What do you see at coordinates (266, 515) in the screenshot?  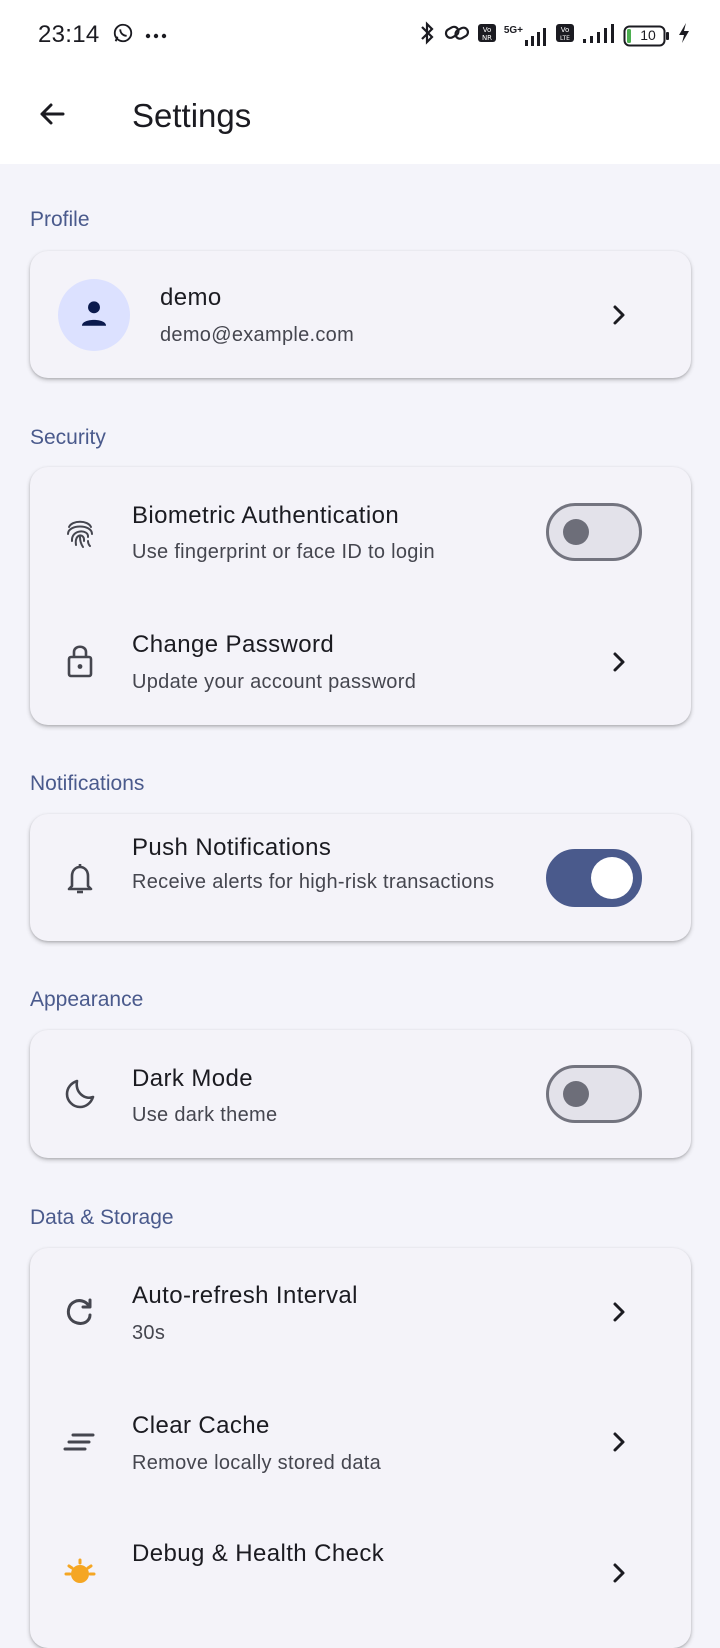 I see `biometric-title: Biometric Authentication` at bounding box center [266, 515].